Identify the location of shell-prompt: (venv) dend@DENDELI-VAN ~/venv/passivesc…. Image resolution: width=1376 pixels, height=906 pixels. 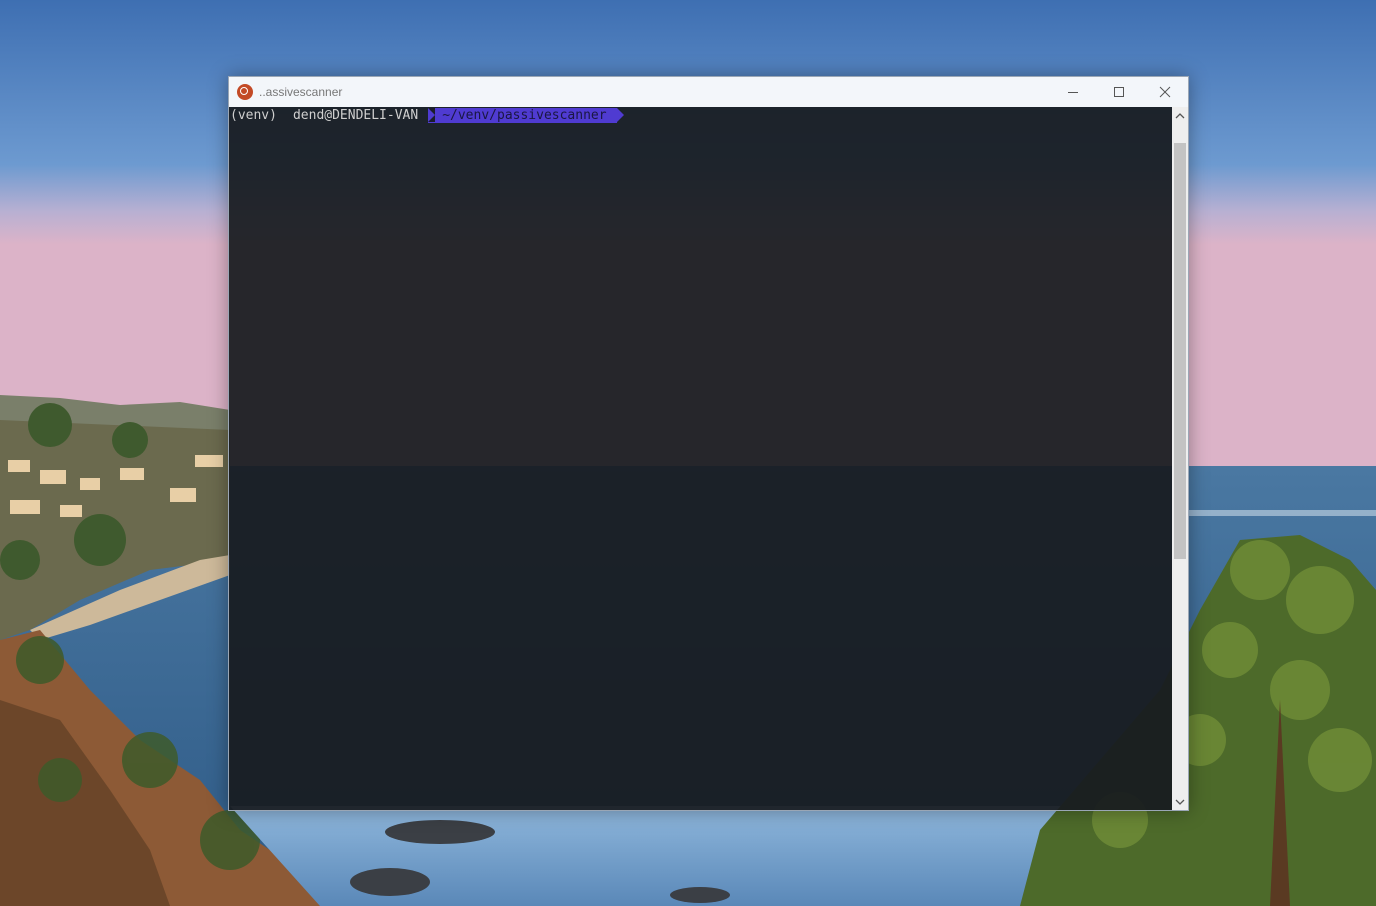
(427, 115).